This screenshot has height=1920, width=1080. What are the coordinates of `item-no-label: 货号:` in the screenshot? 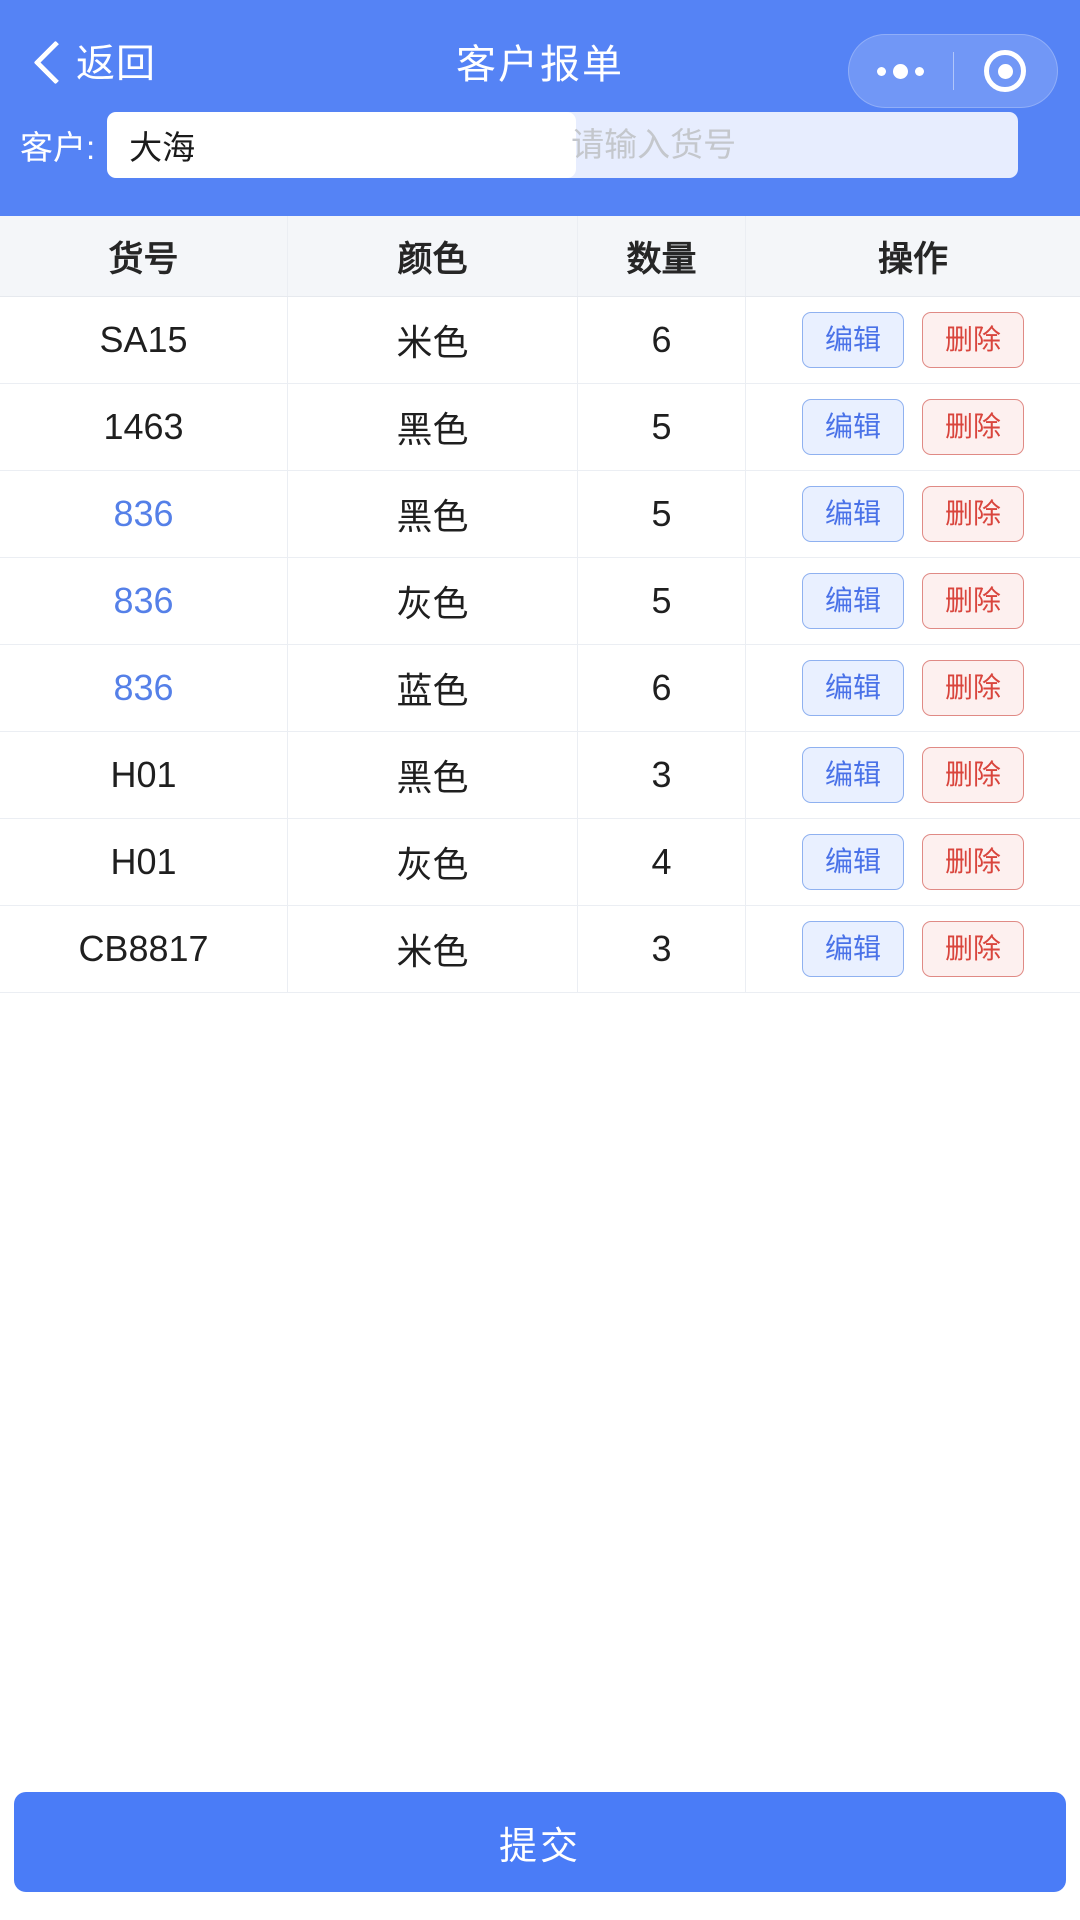 It's located at (500, 147).